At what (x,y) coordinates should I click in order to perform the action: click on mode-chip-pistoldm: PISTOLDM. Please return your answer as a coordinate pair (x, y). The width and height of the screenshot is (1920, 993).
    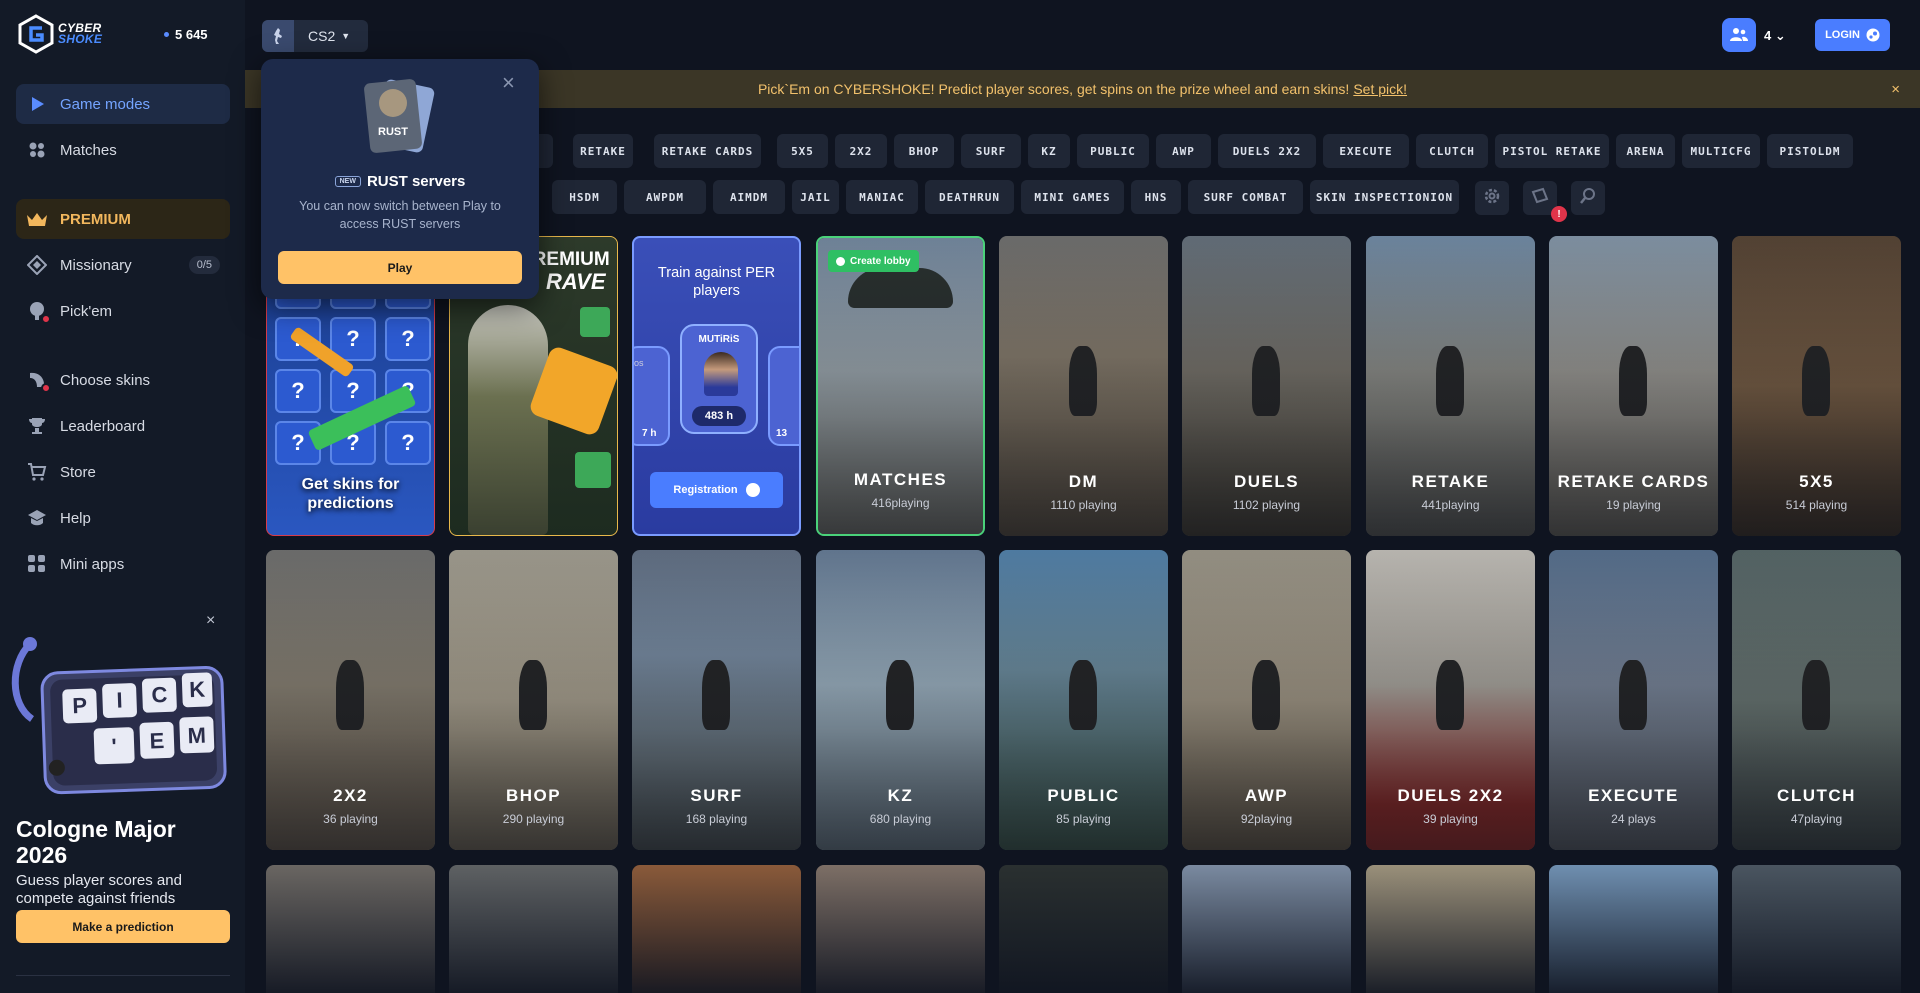
    Looking at the image, I should click on (1810, 151).